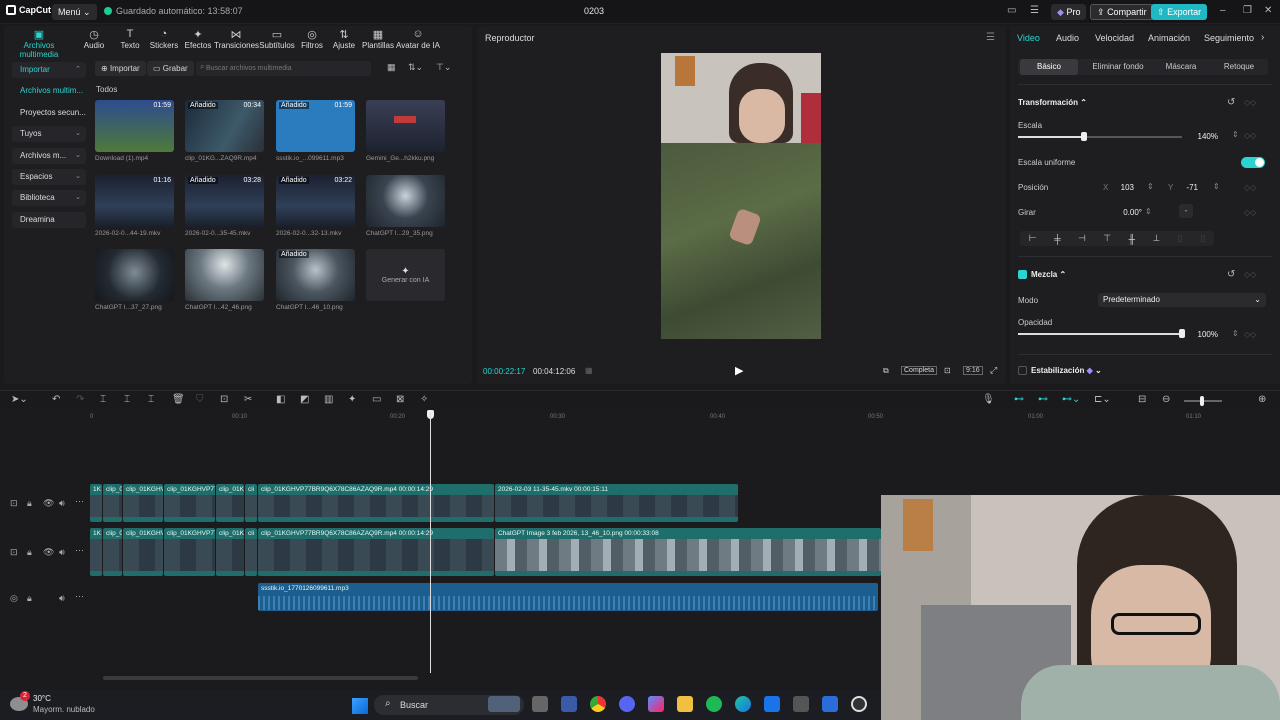  What do you see at coordinates (1166, 399) in the screenshot?
I see `zoom-out-icon: ⊖` at bounding box center [1166, 399].